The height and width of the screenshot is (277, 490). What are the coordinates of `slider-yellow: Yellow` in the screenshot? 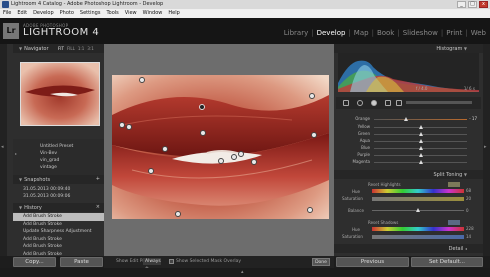 It's located at (408, 127).